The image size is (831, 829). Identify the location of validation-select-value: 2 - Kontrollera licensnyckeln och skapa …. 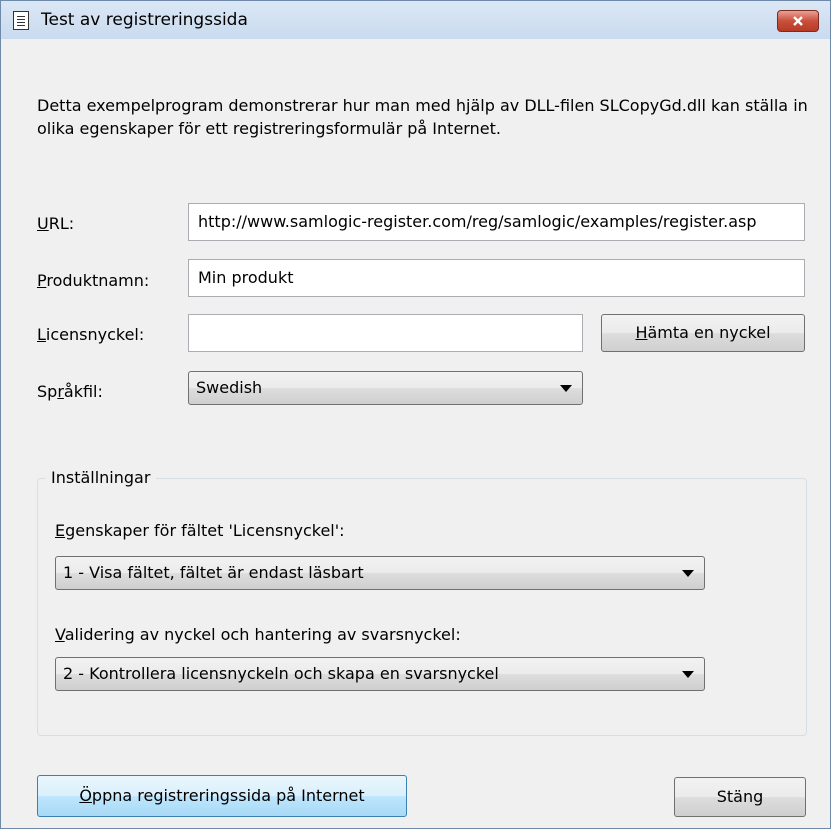
(281, 673).